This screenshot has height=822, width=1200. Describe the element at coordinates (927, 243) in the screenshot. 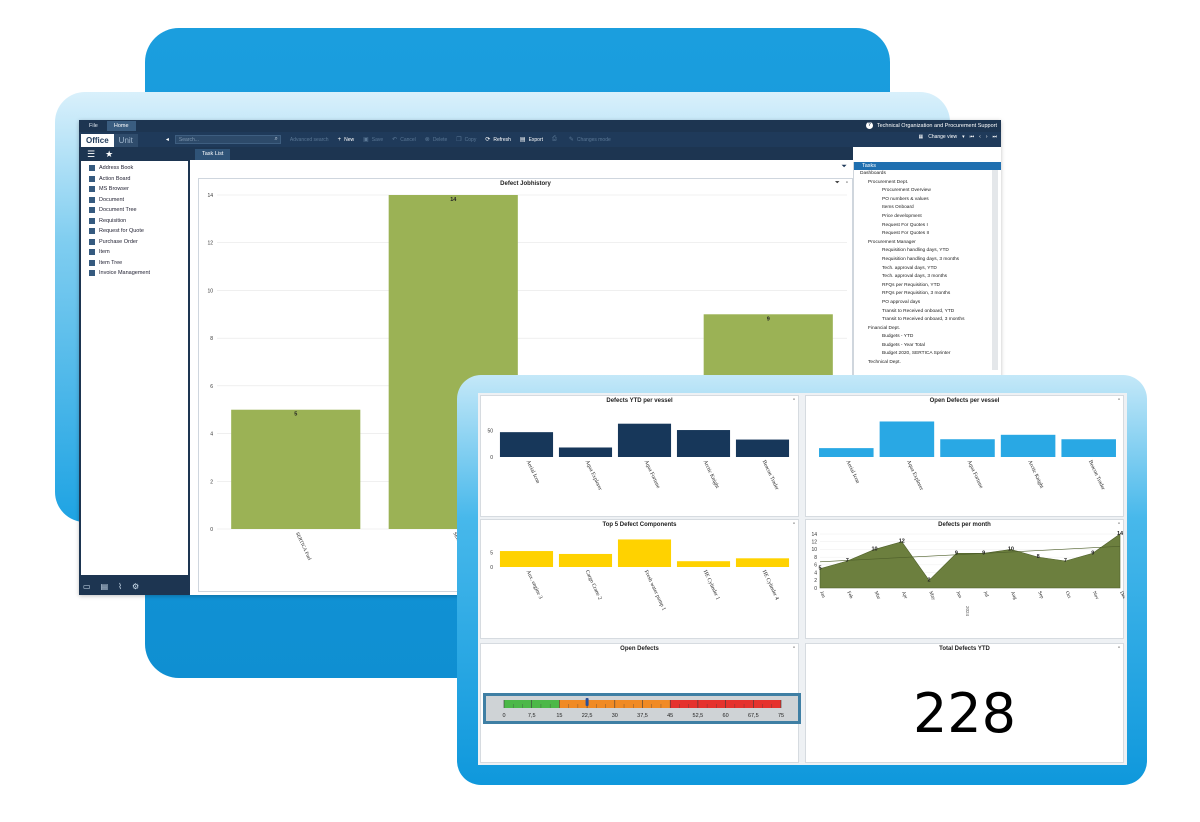

I see `task-item: Procurement Manager` at that location.